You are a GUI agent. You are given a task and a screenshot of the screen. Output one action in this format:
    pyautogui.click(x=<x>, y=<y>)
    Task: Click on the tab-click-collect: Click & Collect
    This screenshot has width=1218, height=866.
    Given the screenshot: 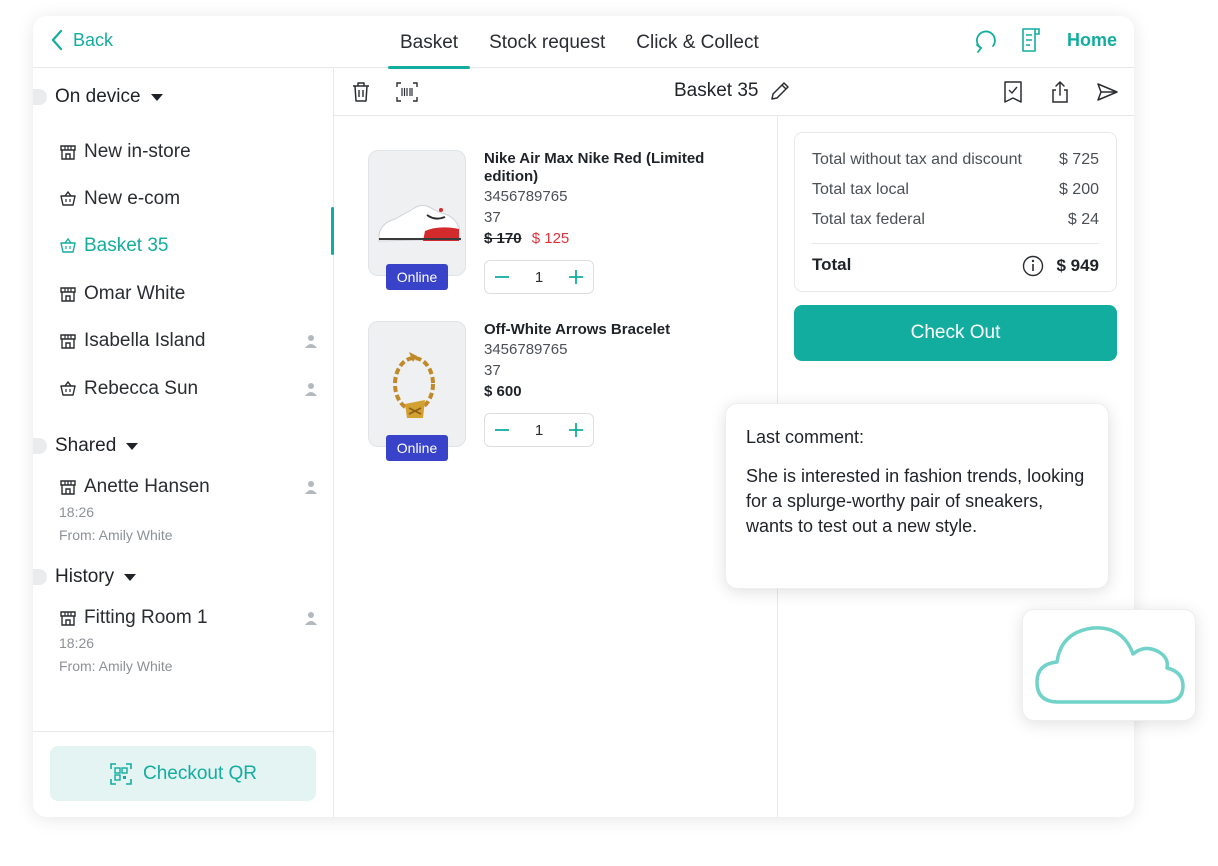 What is the action you would take?
    pyautogui.click(x=697, y=42)
    